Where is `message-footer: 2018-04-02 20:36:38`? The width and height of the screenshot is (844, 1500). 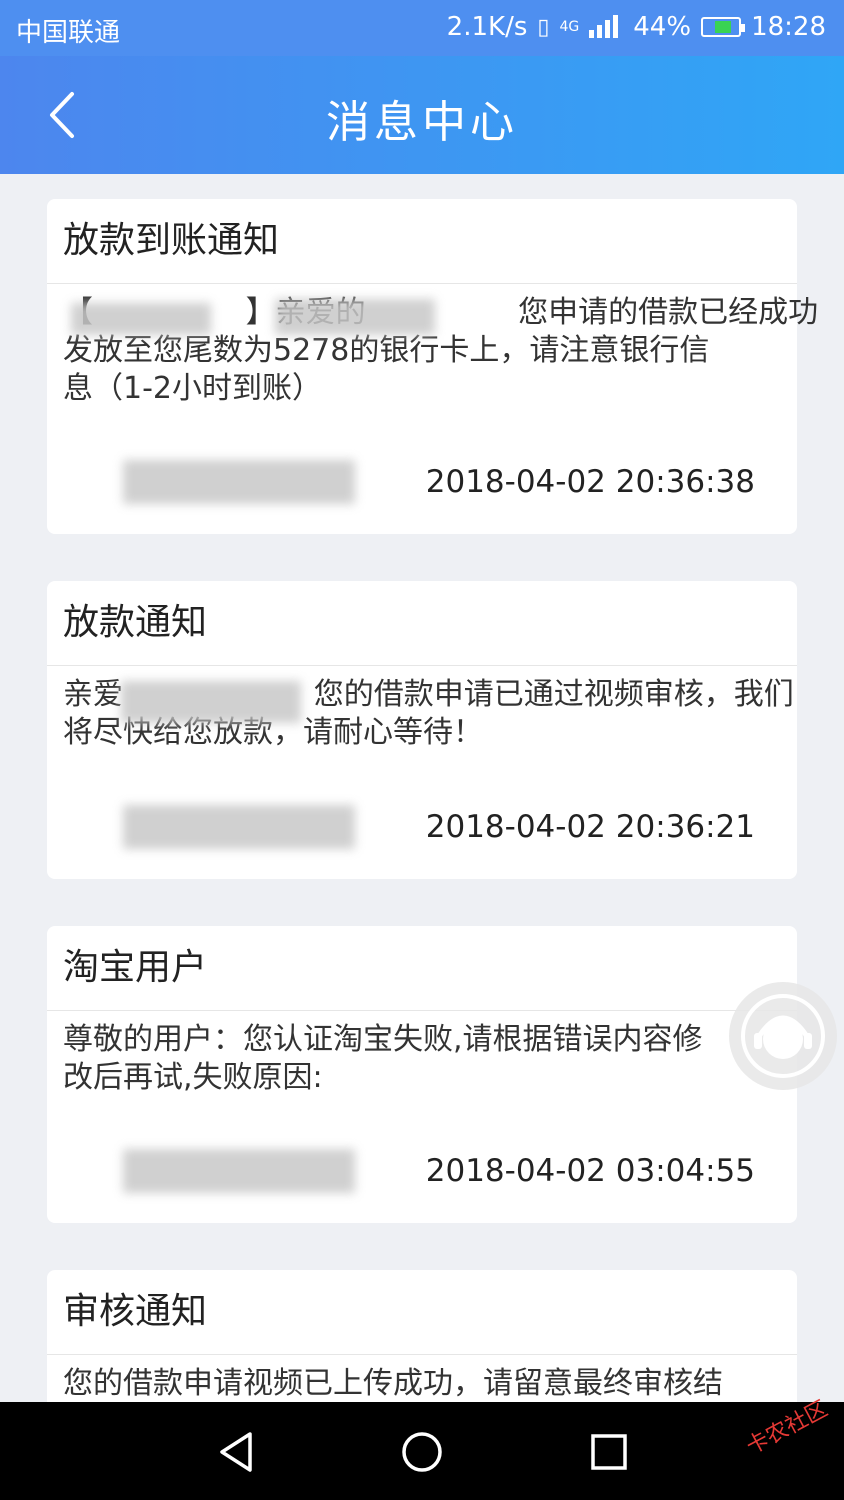
message-footer: 2018-04-02 20:36:38 is located at coordinates (422, 482).